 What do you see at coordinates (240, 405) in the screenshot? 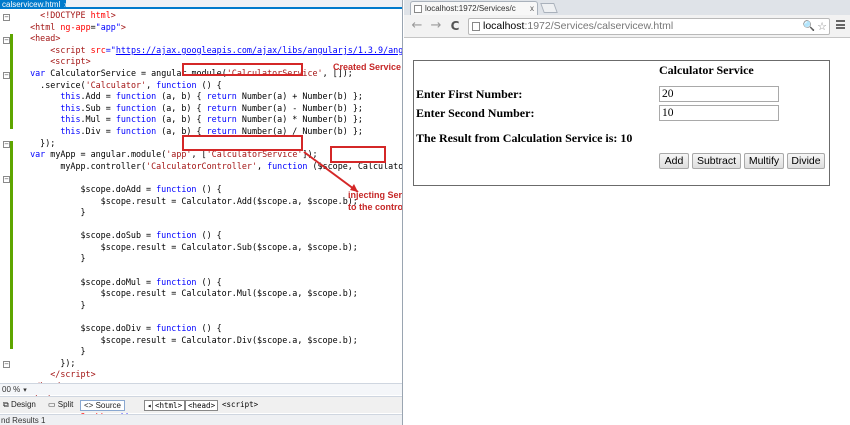
I see `breadcrumb-script: <script>` at bounding box center [240, 405].